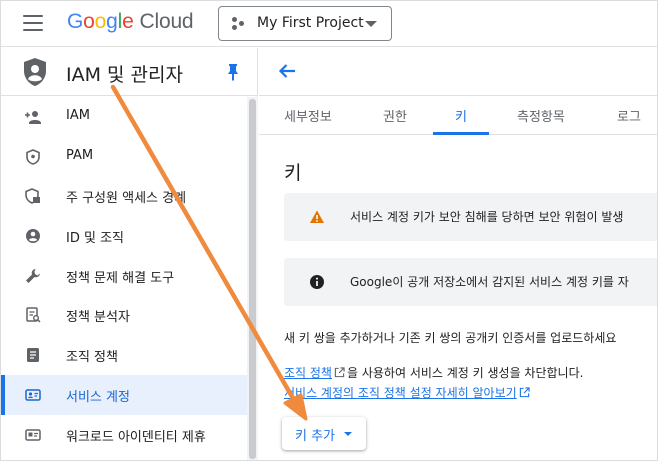 The height and width of the screenshot is (461, 658). What do you see at coordinates (98, 397) in the screenshot?
I see `sidebar-item-label: 서비스 계정` at bounding box center [98, 397].